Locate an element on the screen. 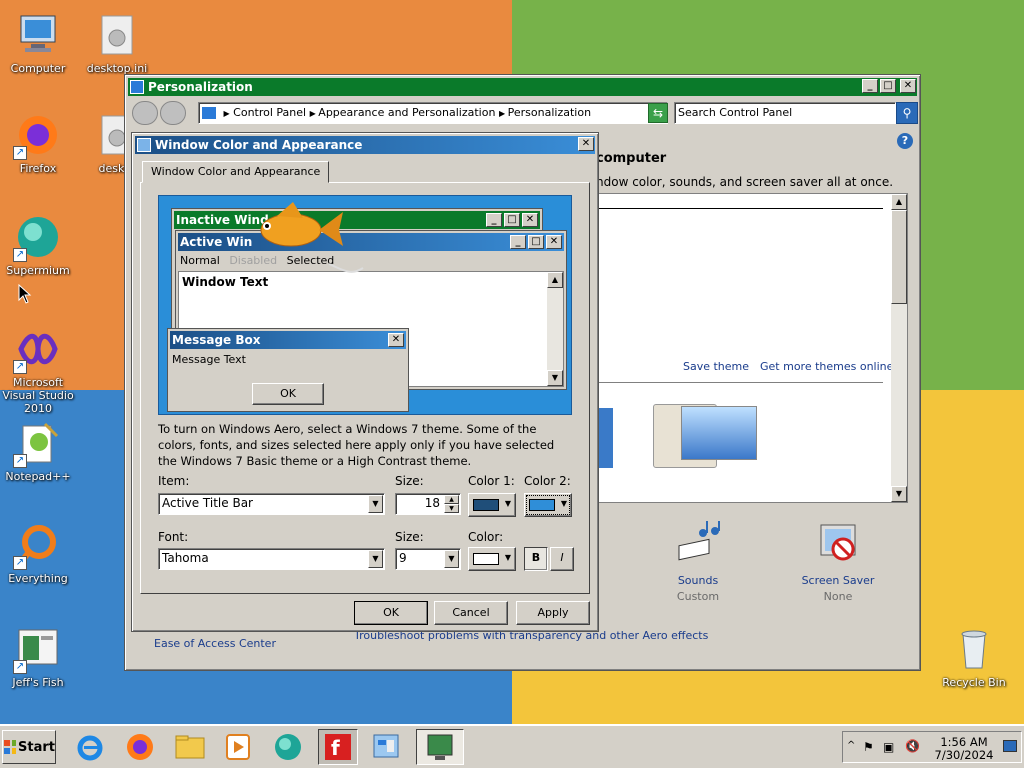 Image resolution: width=1024 pixels, height=768 pixels. tab-window-color: Window Color and Appearance is located at coordinates (236, 172).